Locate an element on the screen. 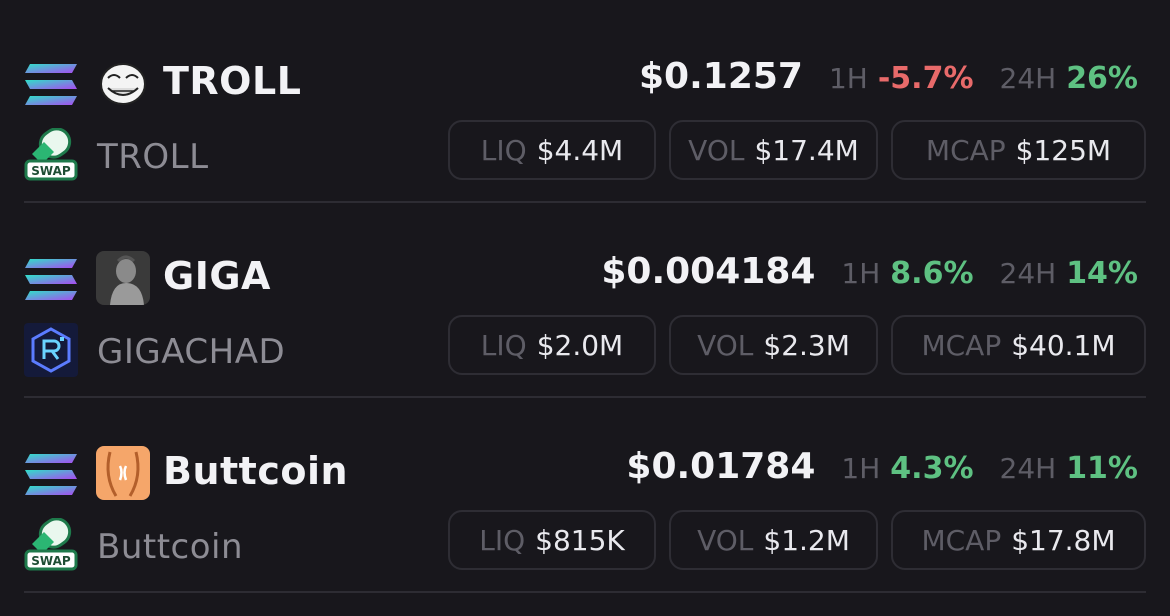  change-24h-value: 26% is located at coordinates (1102, 78).